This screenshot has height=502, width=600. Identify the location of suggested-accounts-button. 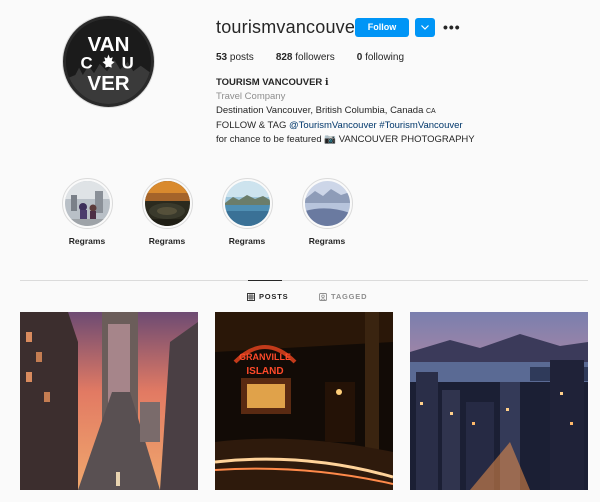
(425, 27).